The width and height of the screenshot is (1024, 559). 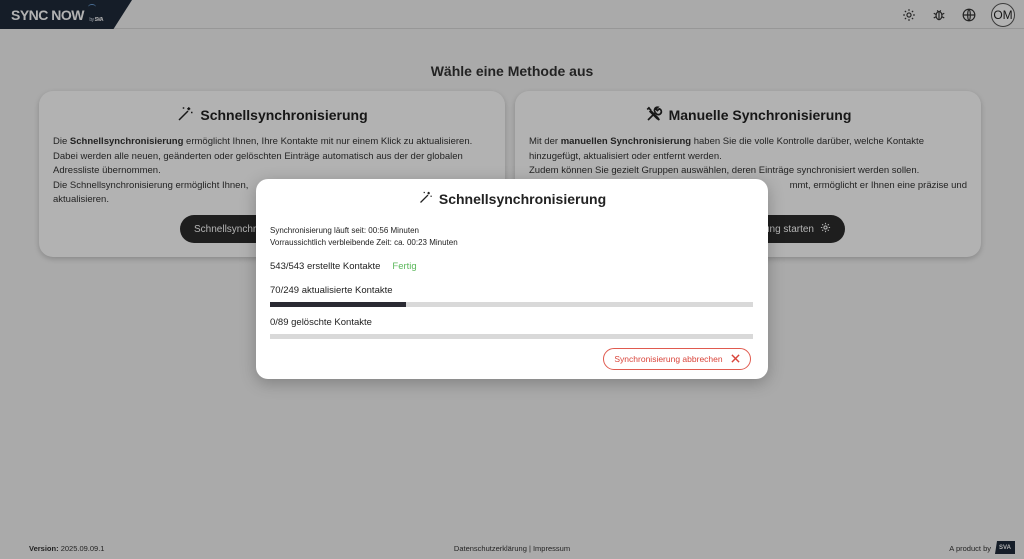 I want to click on deleted-progress-bar, so click(x=511, y=336).